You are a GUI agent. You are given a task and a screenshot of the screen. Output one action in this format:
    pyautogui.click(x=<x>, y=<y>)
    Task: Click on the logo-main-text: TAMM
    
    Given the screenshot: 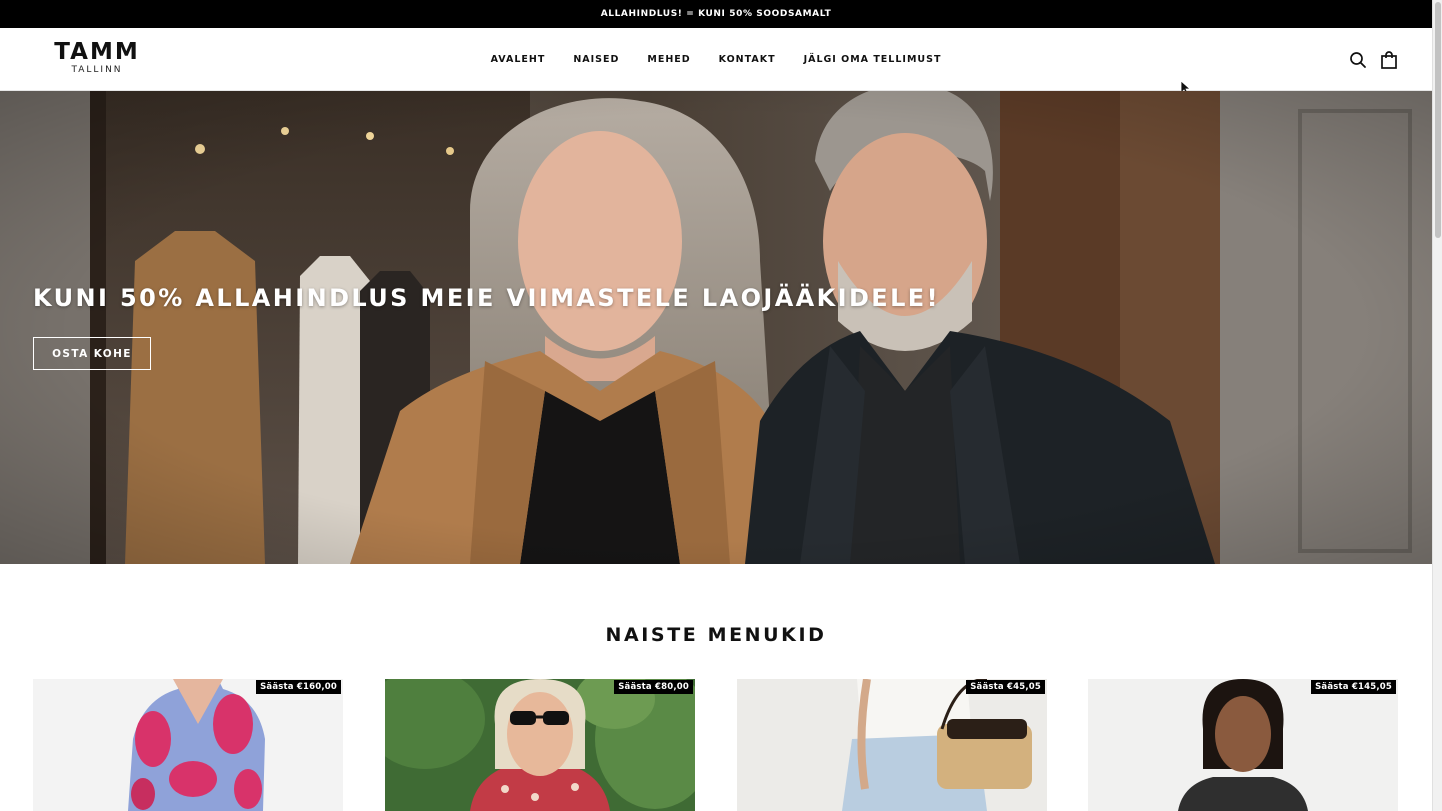 What is the action you would take?
    pyautogui.click(x=97, y=52)
    